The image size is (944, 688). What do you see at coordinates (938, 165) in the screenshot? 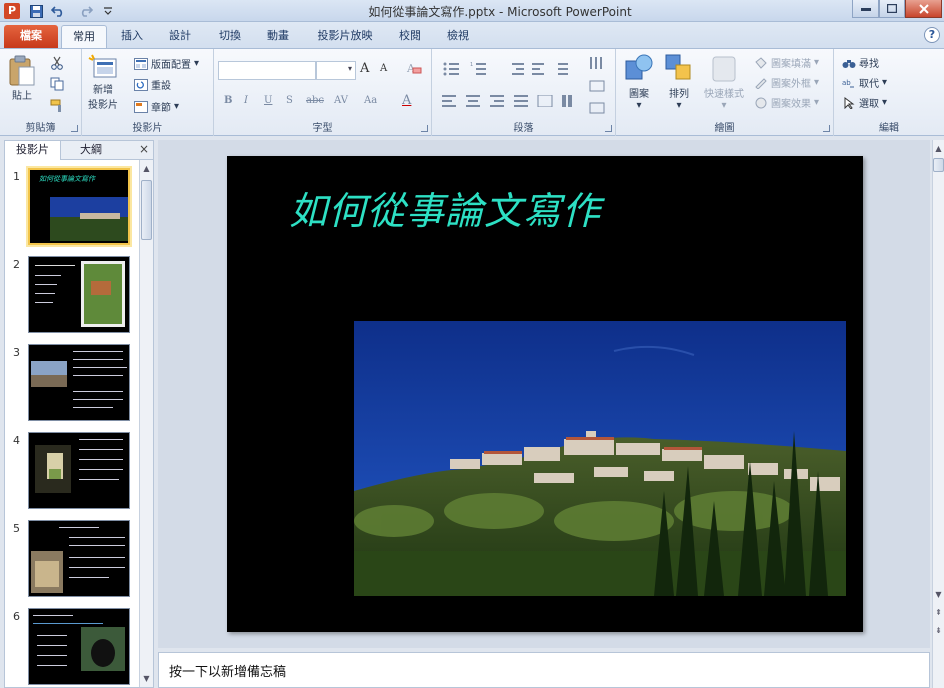
I see `editor-scroll-thumb` at bounding box center [938, 165].